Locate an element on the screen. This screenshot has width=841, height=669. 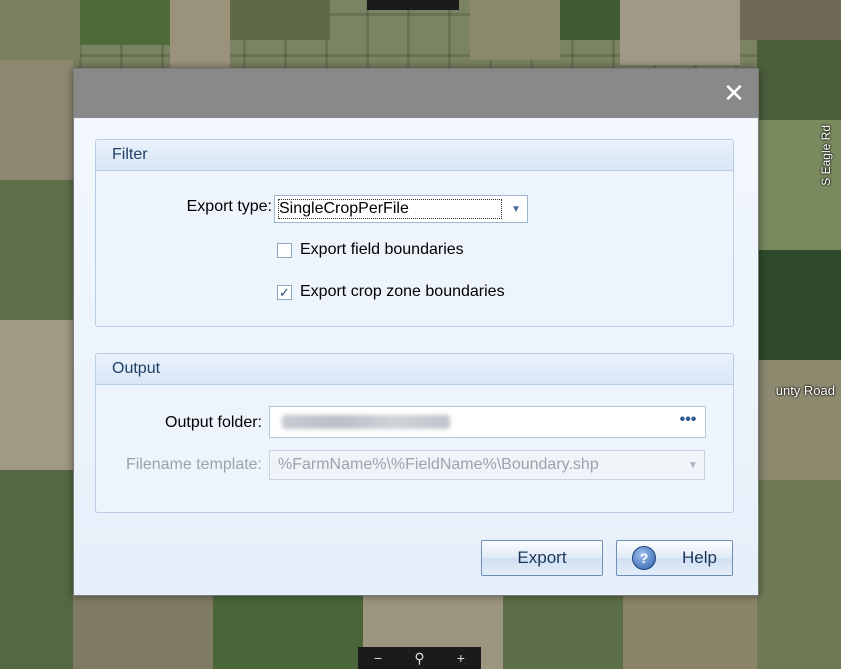
road-label-vertical: S Eagle Rd is located at coordinates (826, 155).